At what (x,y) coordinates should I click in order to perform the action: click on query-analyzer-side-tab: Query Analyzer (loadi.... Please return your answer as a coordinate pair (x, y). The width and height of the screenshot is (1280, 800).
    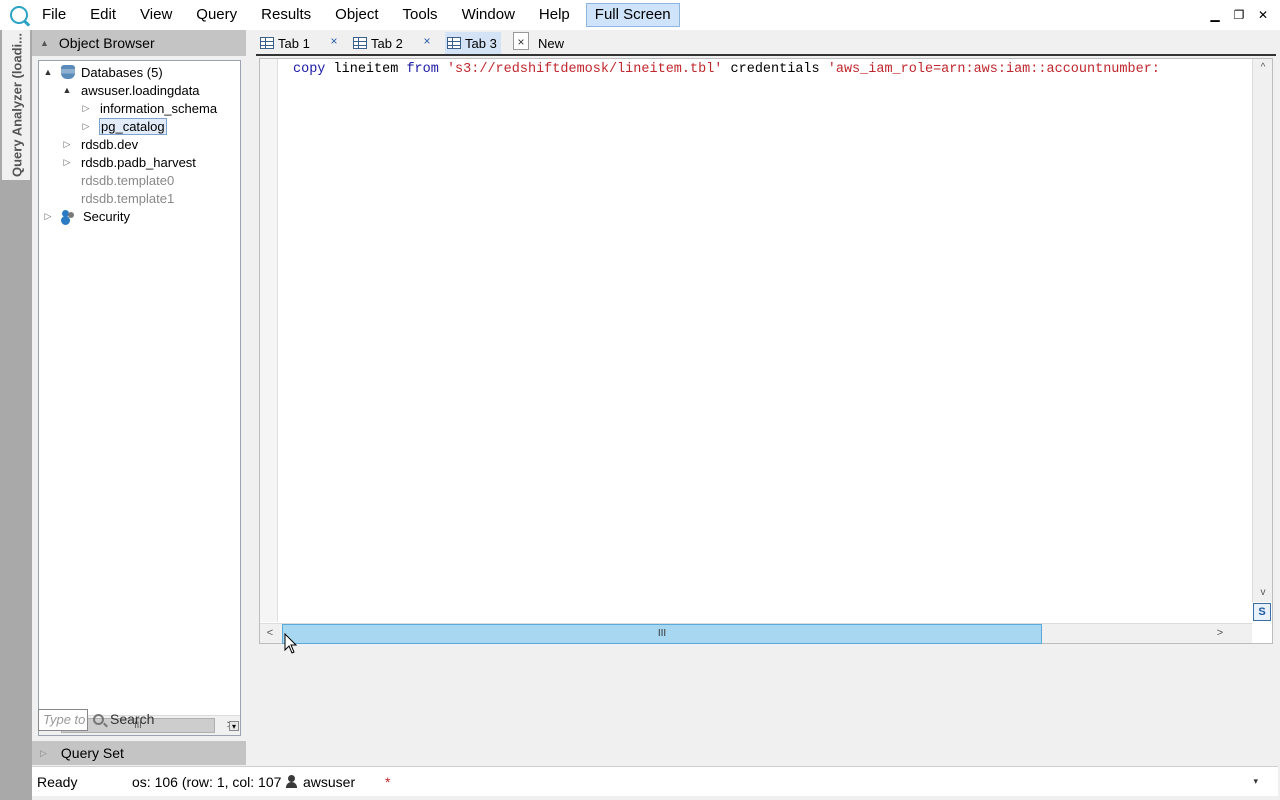
    Looking at the image, I should click on (16, 105).